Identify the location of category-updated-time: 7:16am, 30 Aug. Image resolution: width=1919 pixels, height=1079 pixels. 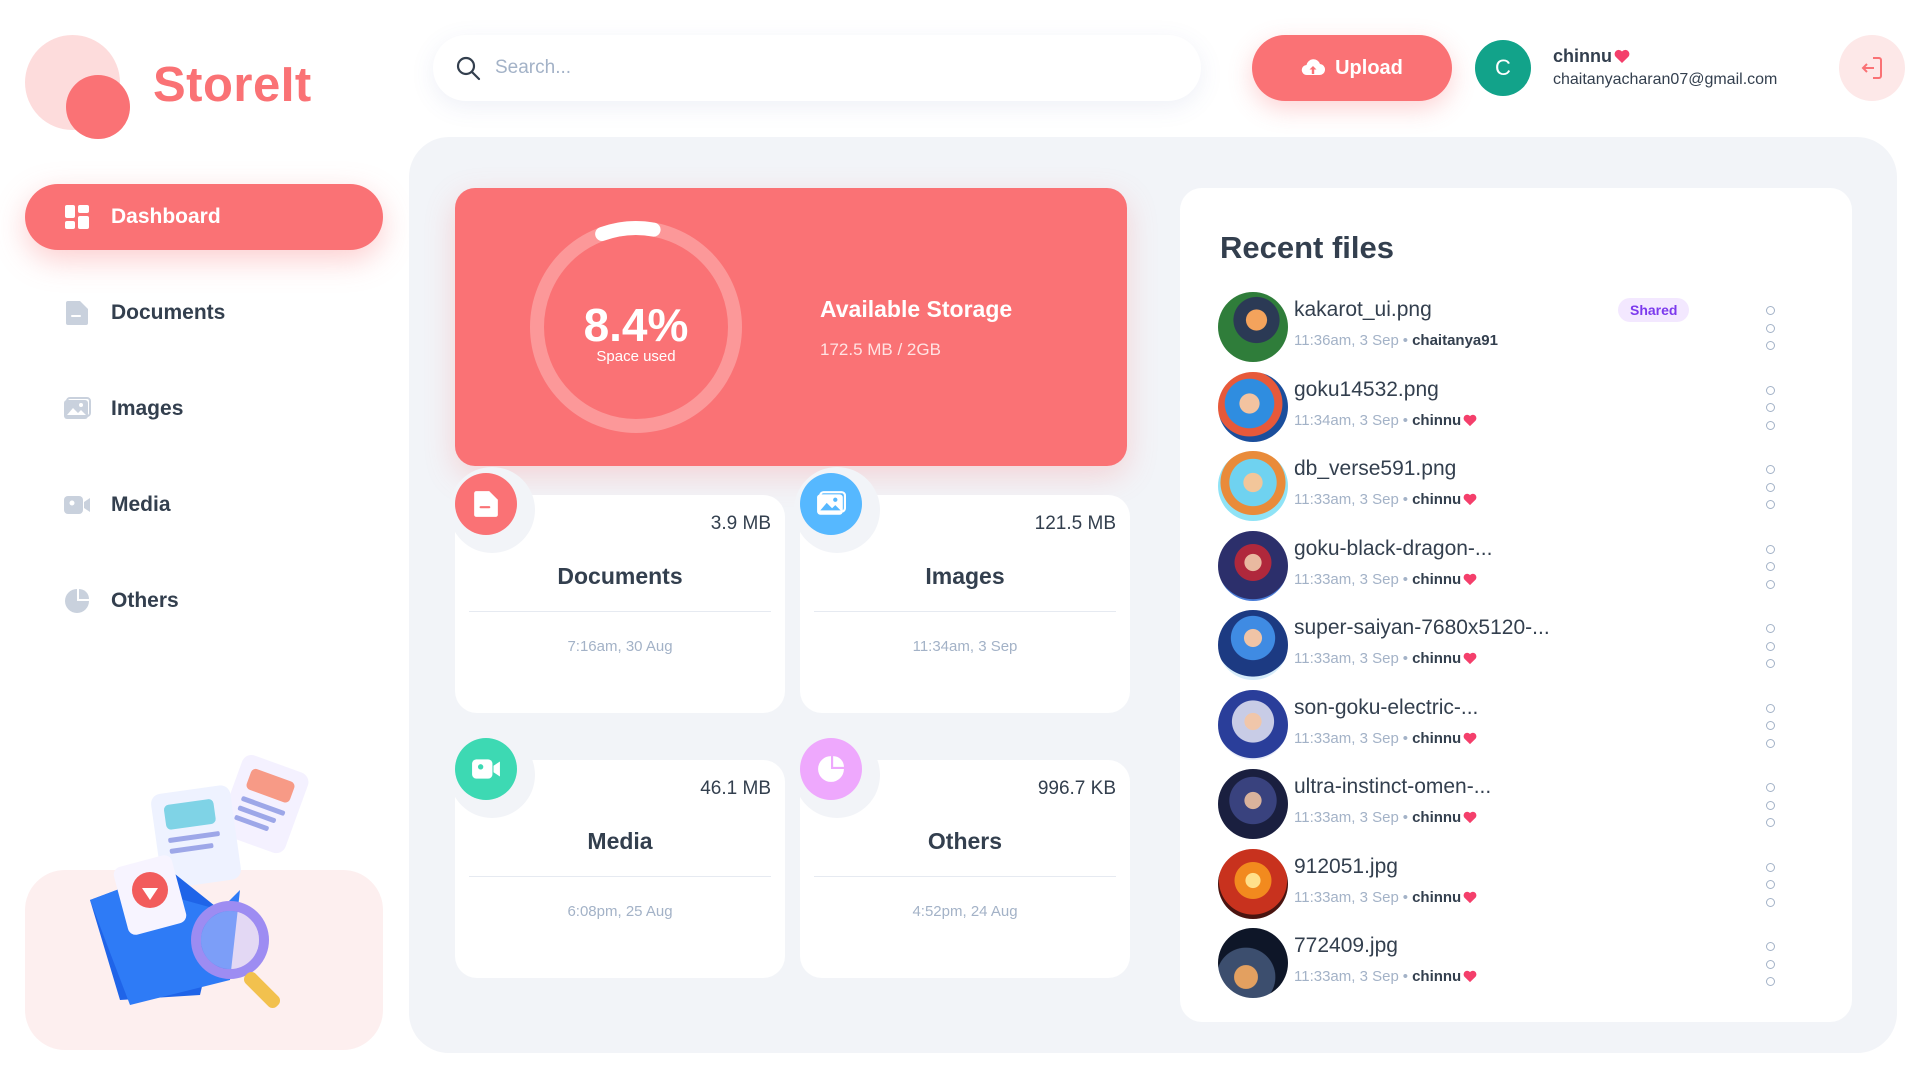
(620, 646).